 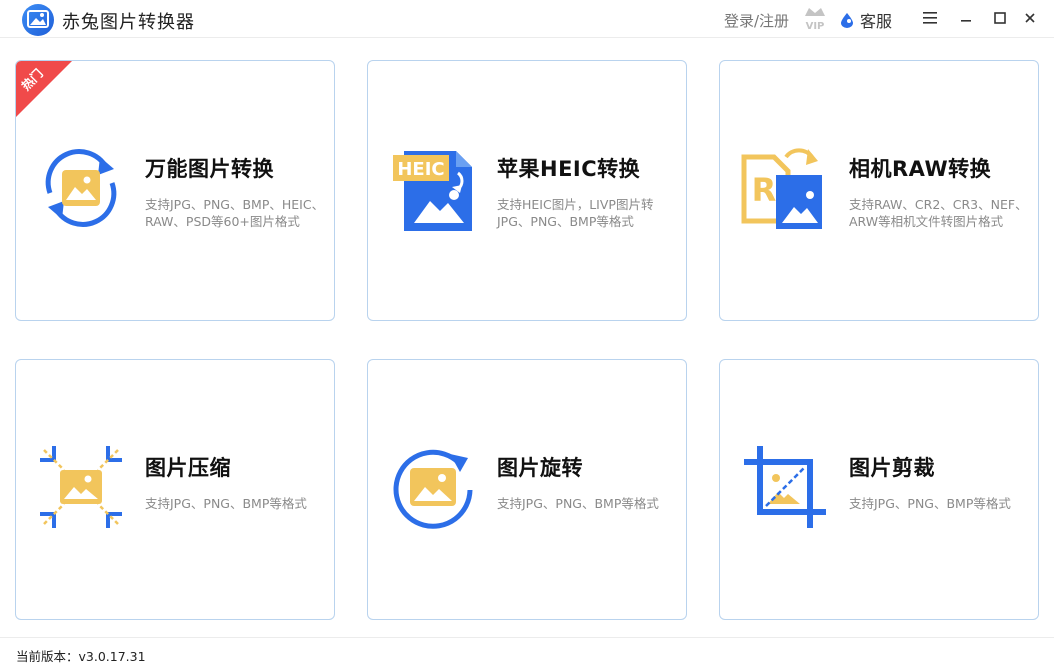 I want to click on close-button, so click(x=1030, y=18).